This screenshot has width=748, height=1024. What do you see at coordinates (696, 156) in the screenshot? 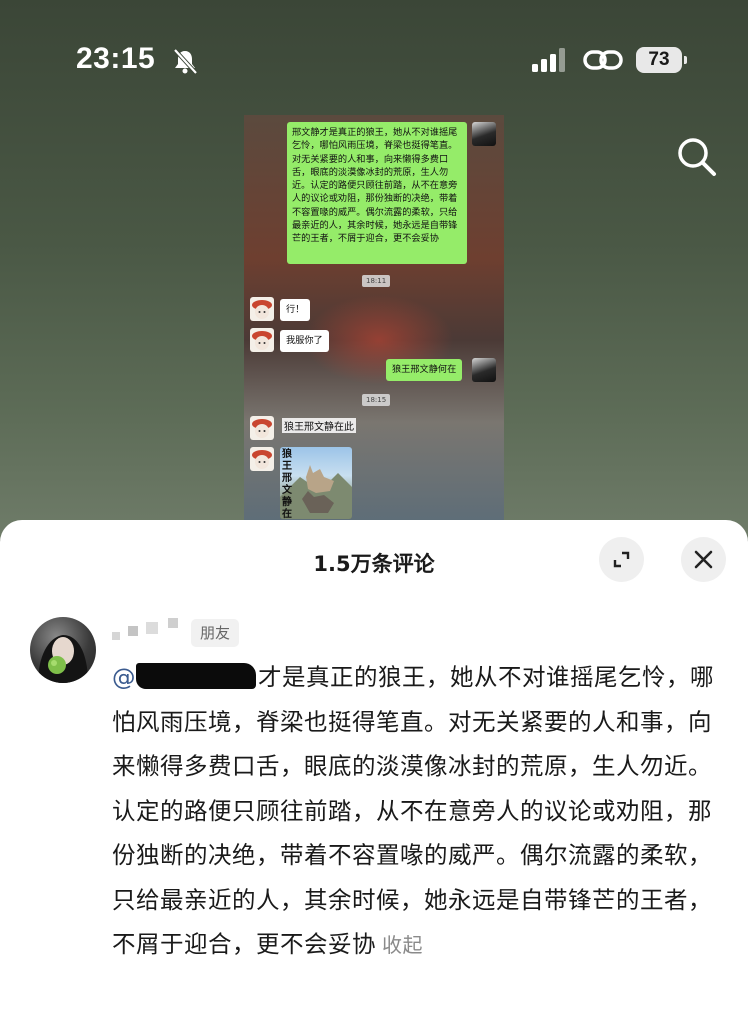
I see `search-icon` at bounding box center [696, 156].